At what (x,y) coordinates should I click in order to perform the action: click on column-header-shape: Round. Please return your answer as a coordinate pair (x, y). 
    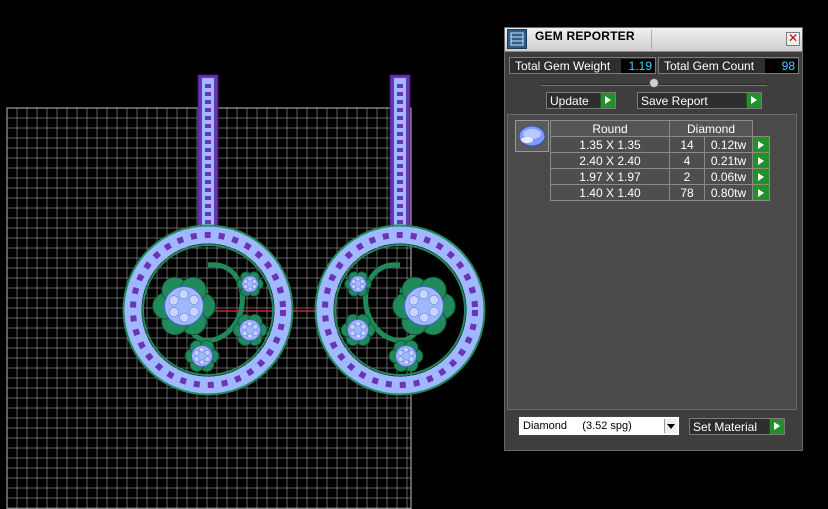
    Looking at the image, I should click on (610, 128).